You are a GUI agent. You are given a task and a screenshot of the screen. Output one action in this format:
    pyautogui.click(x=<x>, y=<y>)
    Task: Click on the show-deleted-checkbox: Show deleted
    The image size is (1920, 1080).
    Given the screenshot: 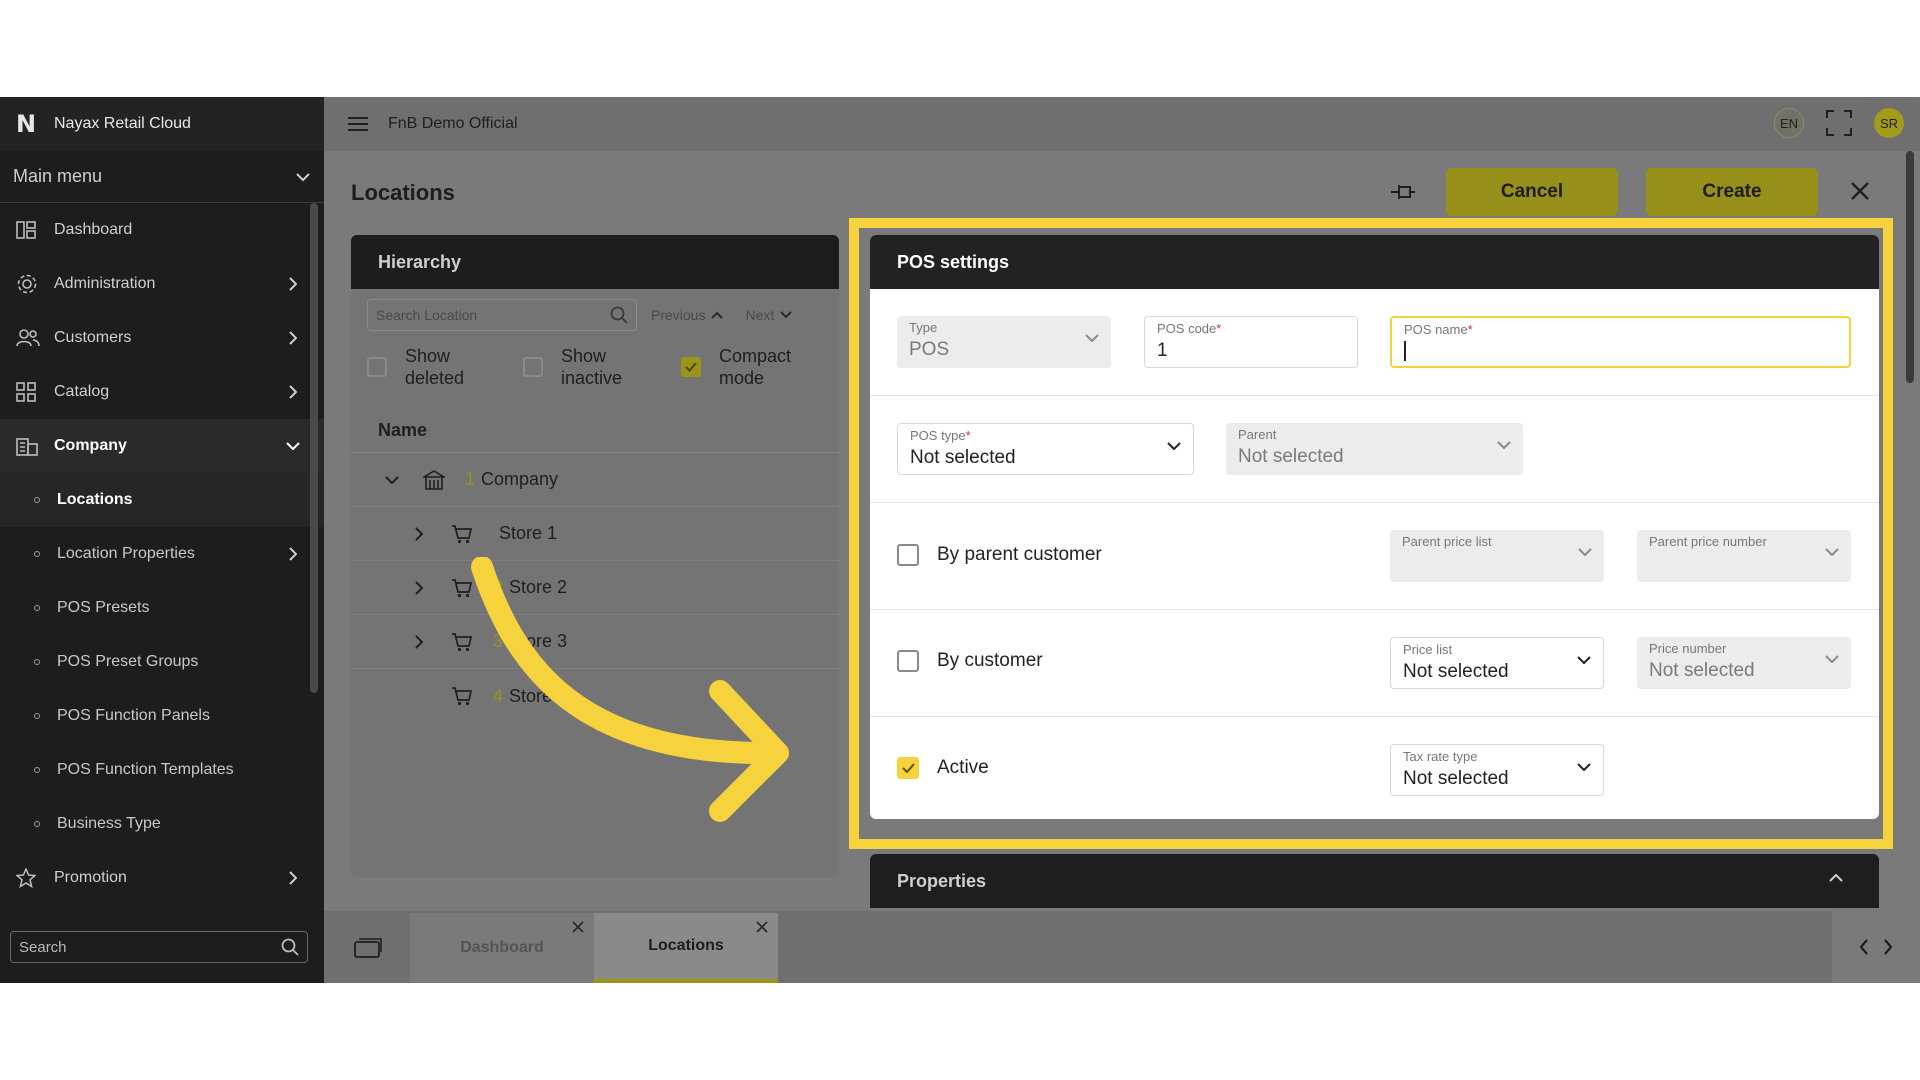 What is the action you would take?
    pyautogui.click(x=445, y=367)
    